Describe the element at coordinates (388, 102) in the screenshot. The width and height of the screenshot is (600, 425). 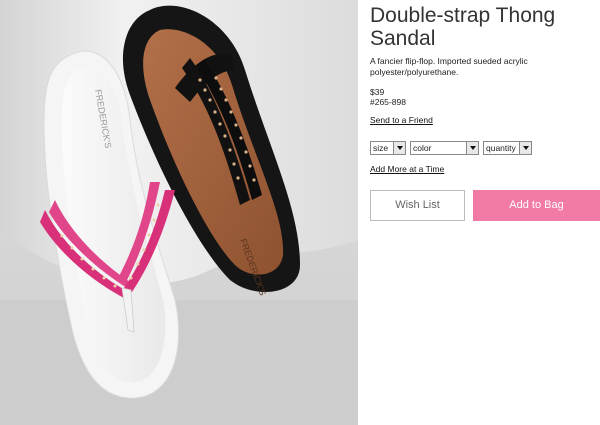
I see `product-sku: #265-898` at that location.